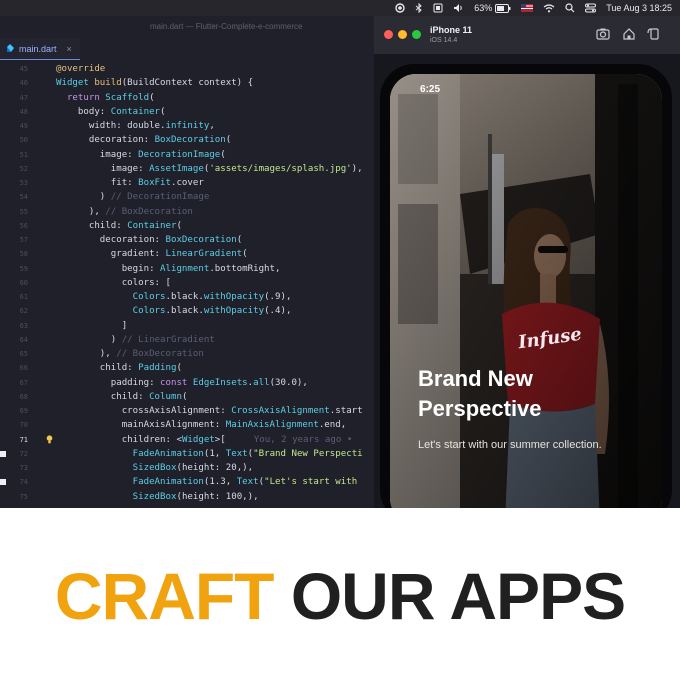 The image size is (680, 680). I want to click on code-text: SizedBox(height: 100,),, so click(157, 497).